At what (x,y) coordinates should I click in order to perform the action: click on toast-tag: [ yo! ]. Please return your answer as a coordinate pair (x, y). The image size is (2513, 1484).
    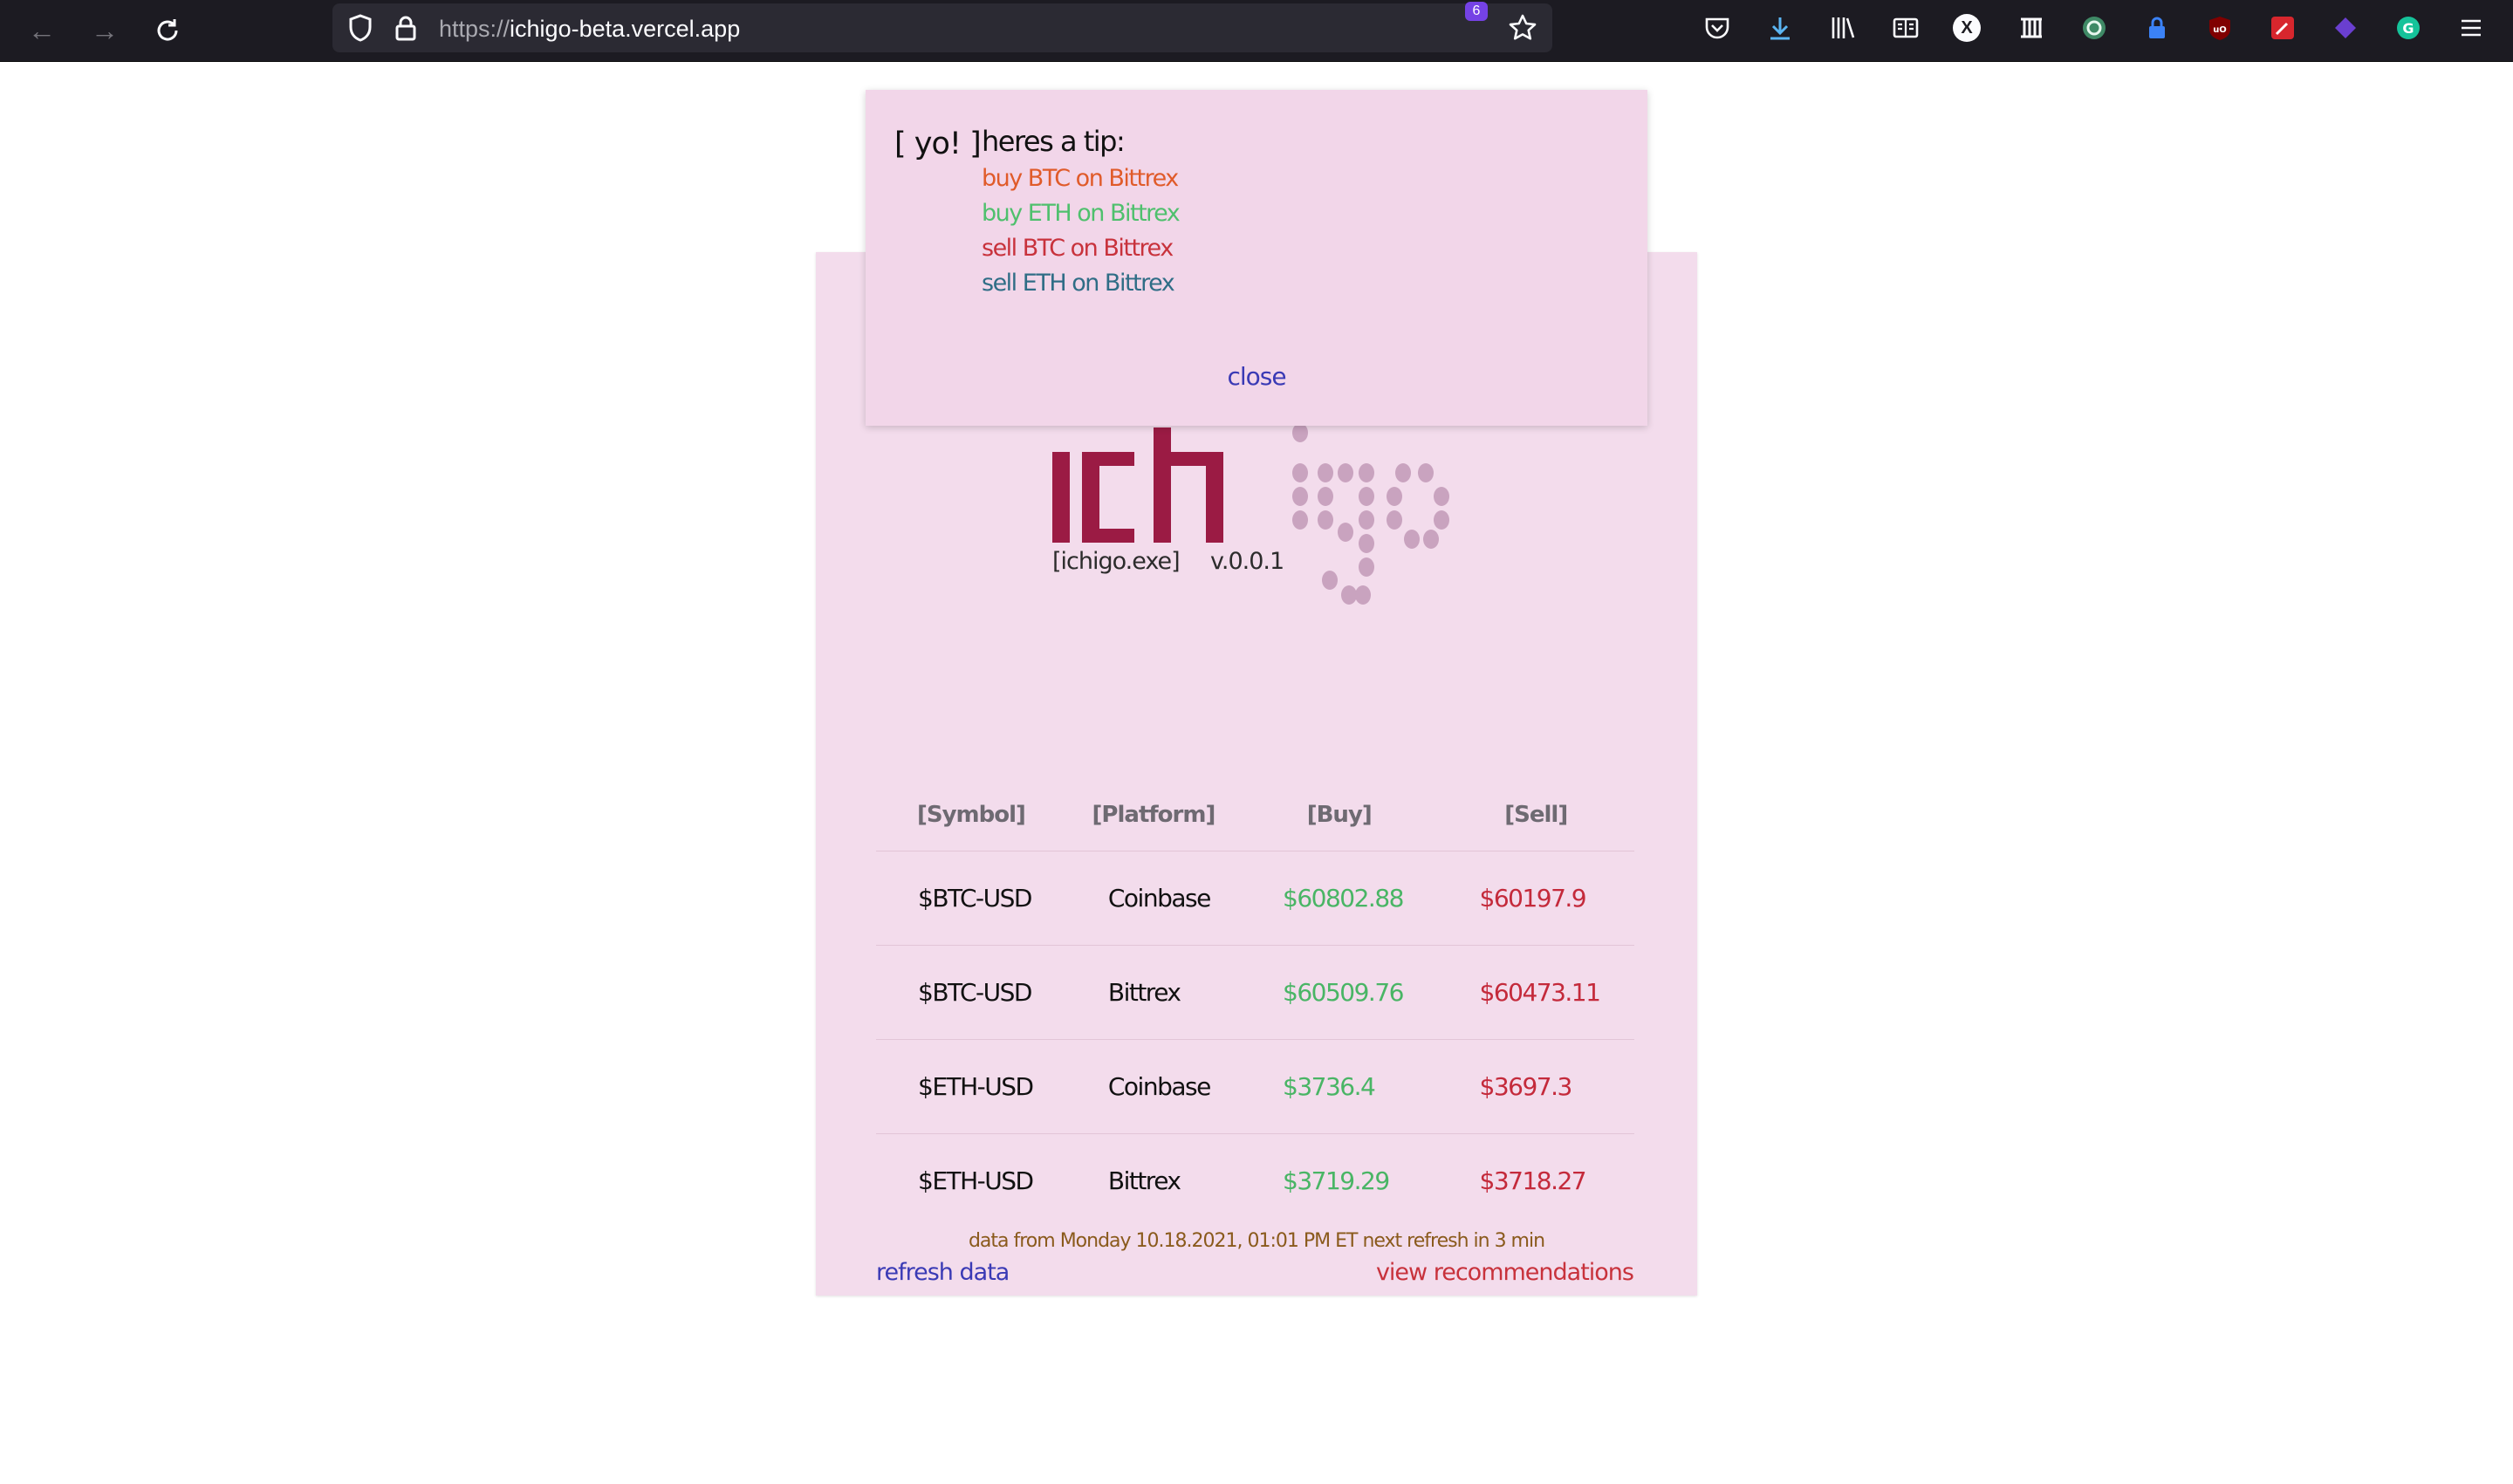
    Looking at the image, I should click on (938, 144).